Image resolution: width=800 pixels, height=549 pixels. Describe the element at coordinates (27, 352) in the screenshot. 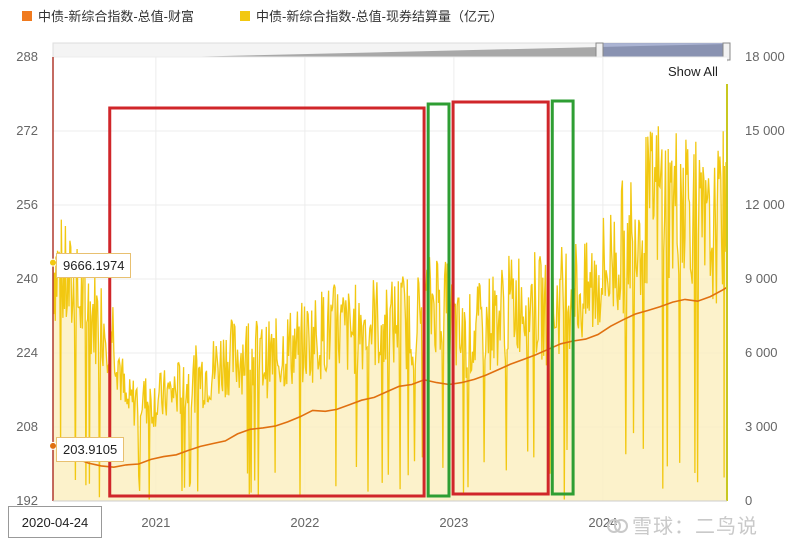

I see `y-left-tick-label: 224` at that location.